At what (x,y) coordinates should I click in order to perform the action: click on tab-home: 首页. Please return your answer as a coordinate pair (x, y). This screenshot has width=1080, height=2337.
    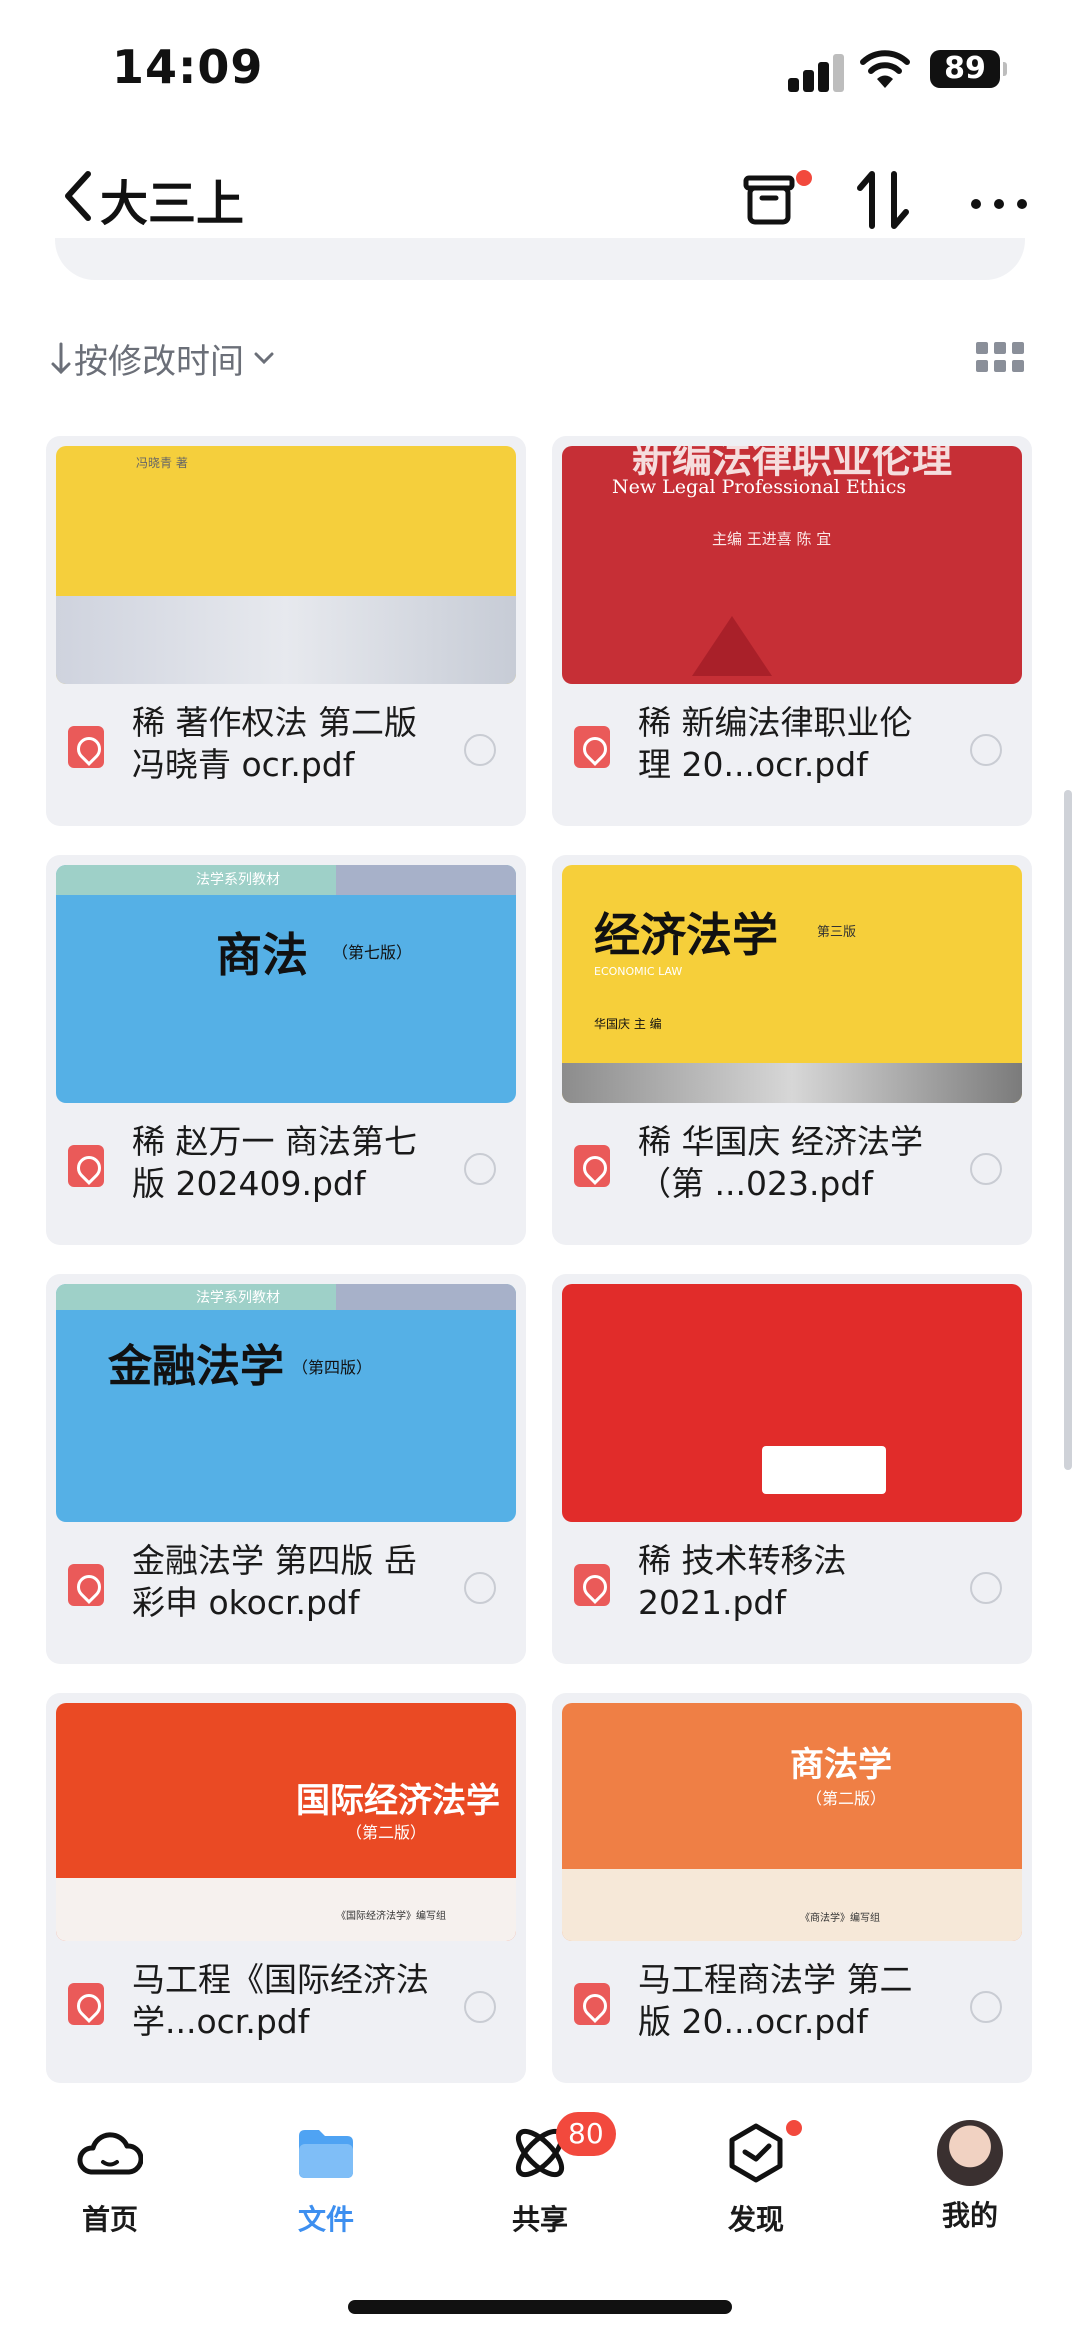
    Looking at the image, I should click on (110, 2179).